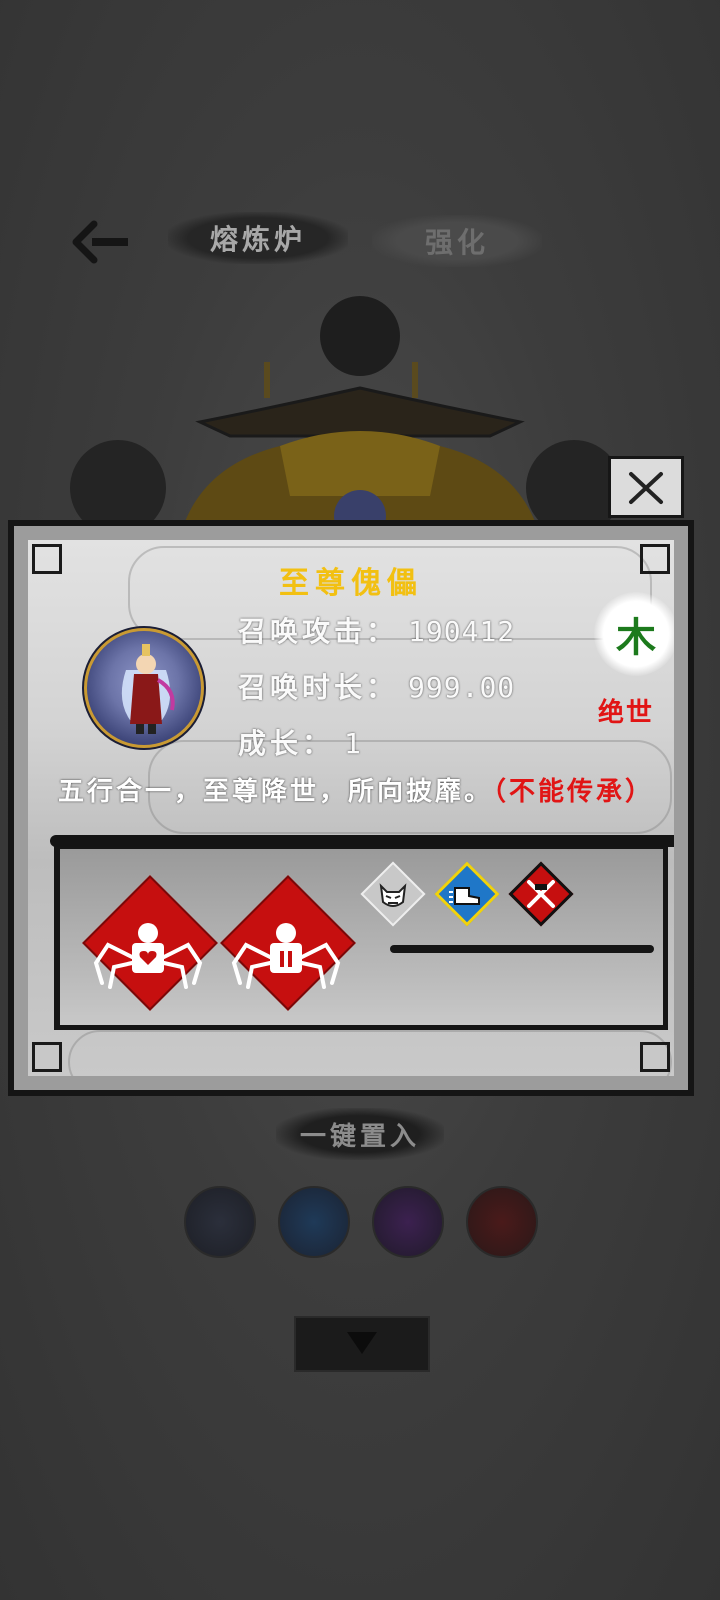  What do you see at coordinates (626, 713) in the screenshot?
I see `rarity-label: 绝世` at bounding box center [626, 713].